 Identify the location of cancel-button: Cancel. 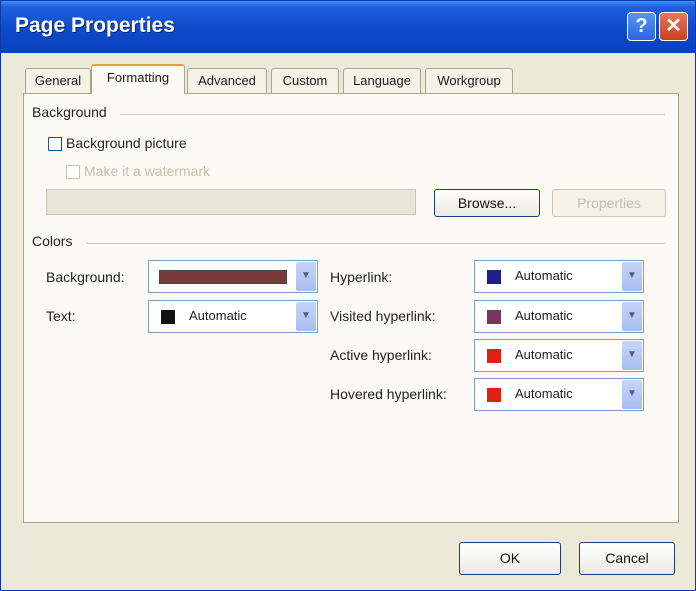
(627, 558).